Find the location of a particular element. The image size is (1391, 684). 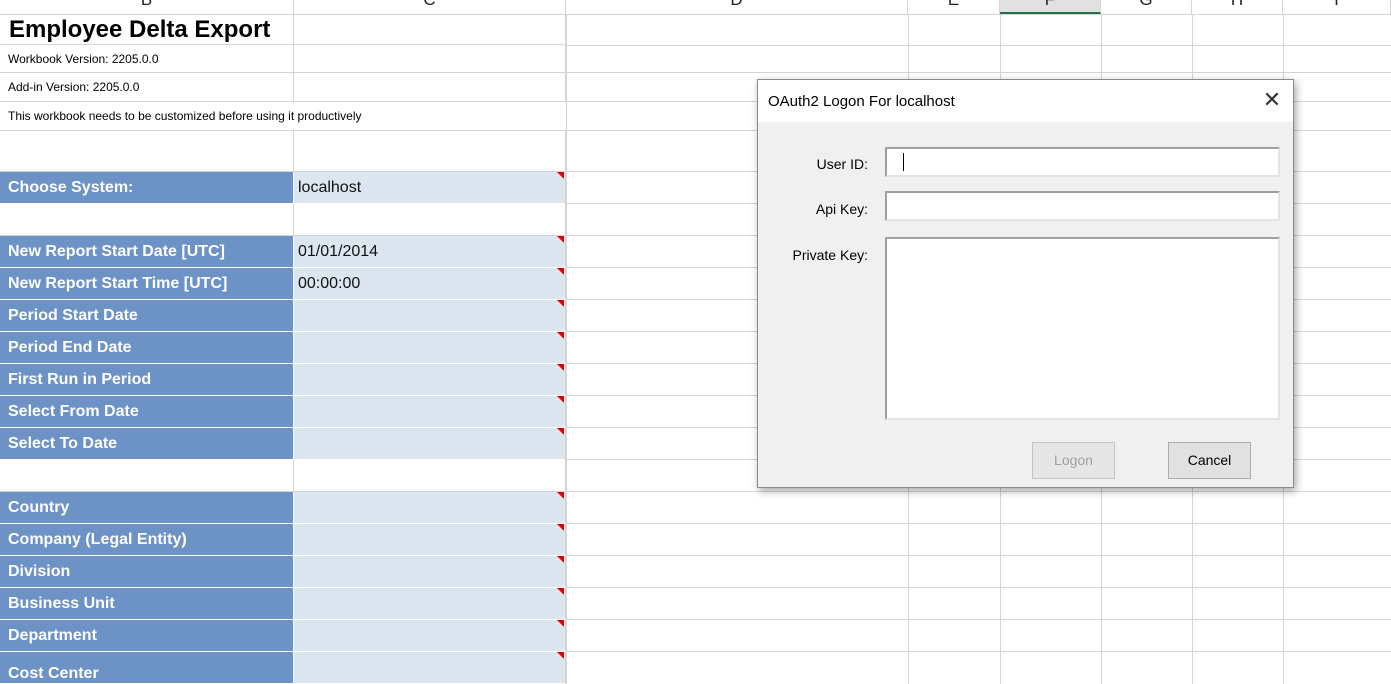

column-header-d: D is located at coordinates (737, 7).